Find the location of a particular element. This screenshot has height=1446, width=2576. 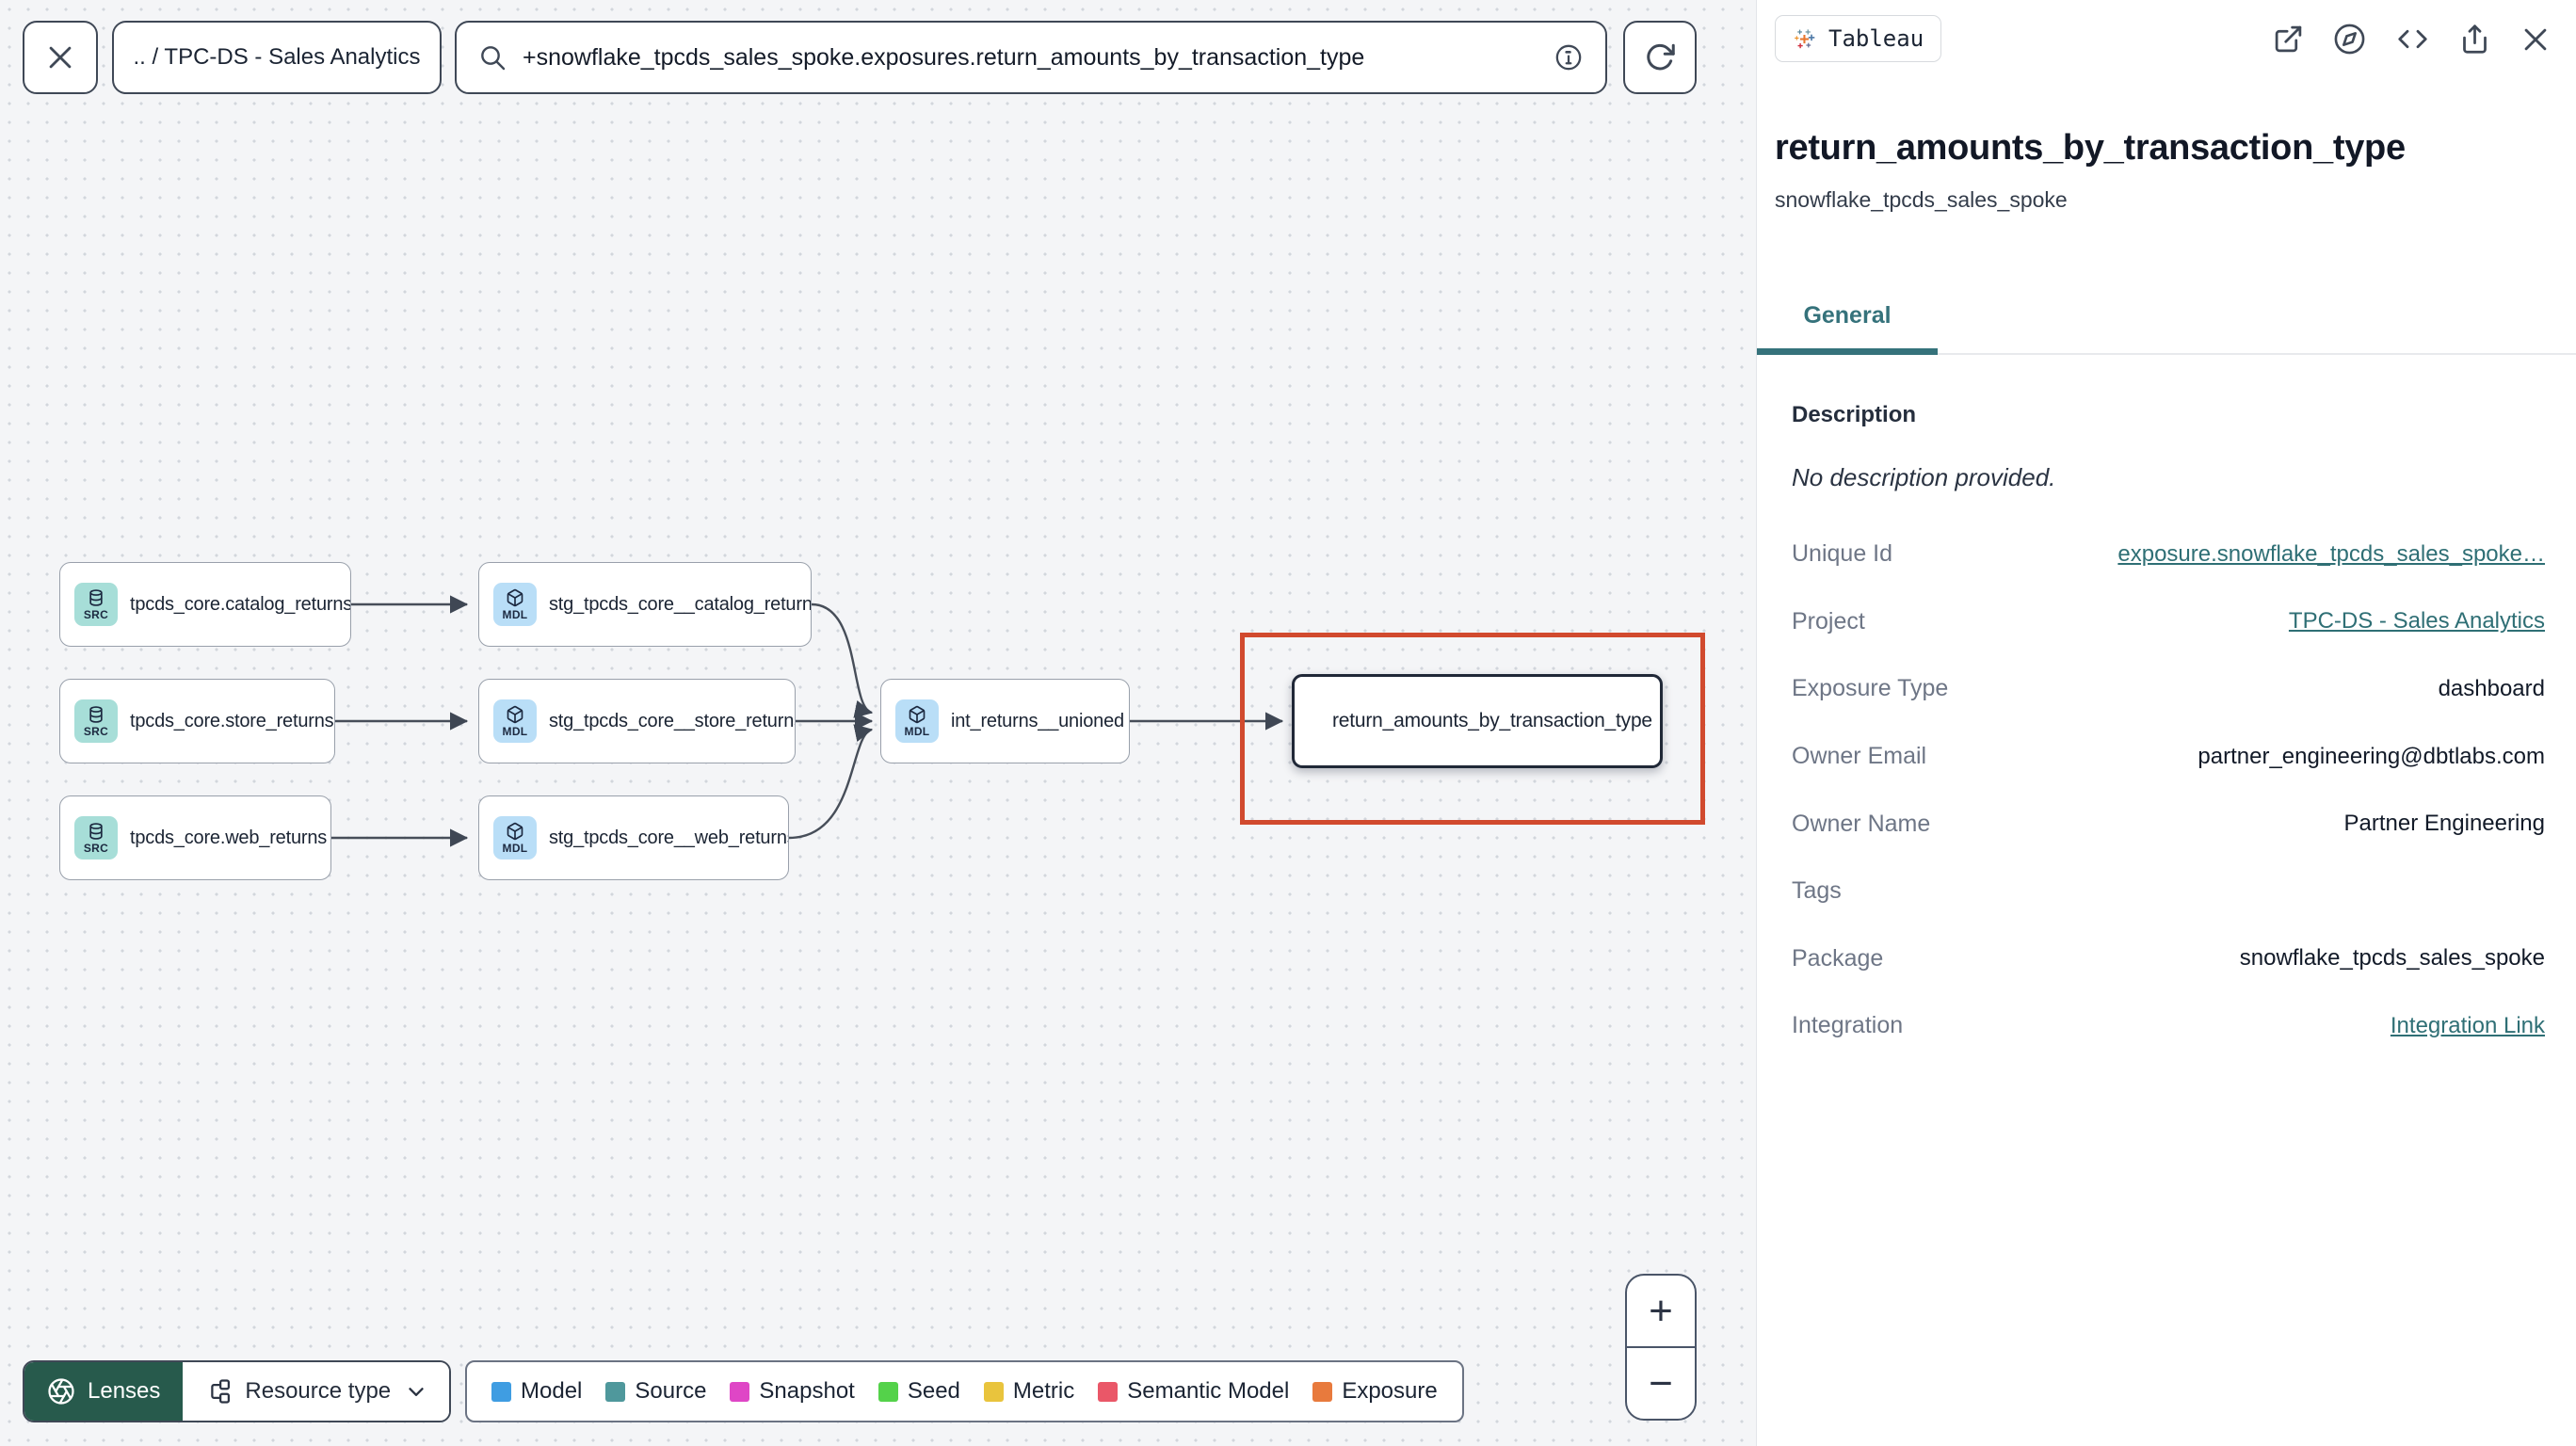

lineage-node-exposure-return-amounts: return_amounts_by_transaction_type is located at coordinates (1477, 721).